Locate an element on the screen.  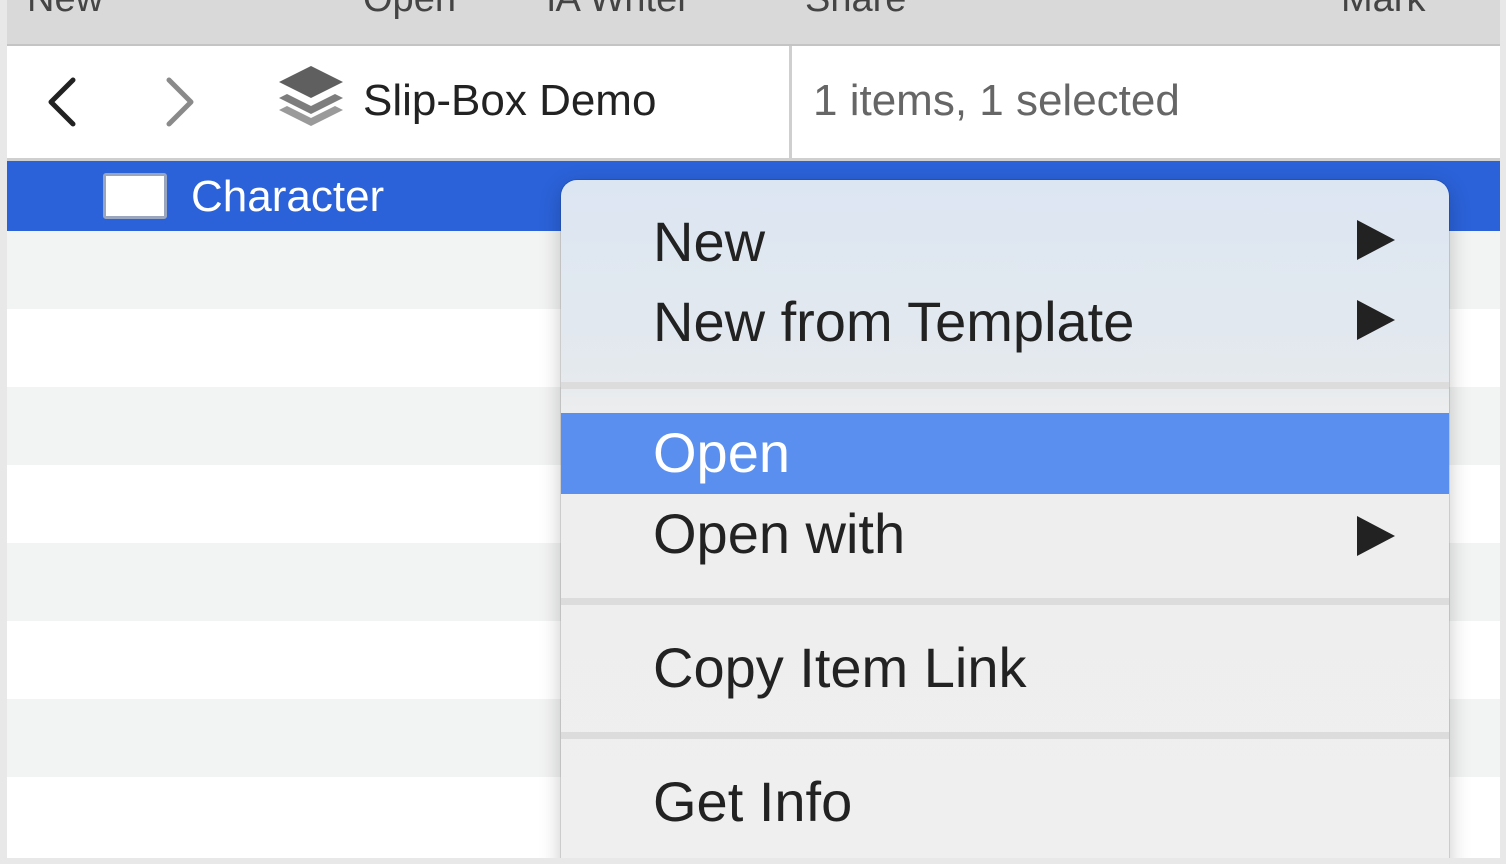
menu-item-label: Get Info is located at coordinates (753, 801).